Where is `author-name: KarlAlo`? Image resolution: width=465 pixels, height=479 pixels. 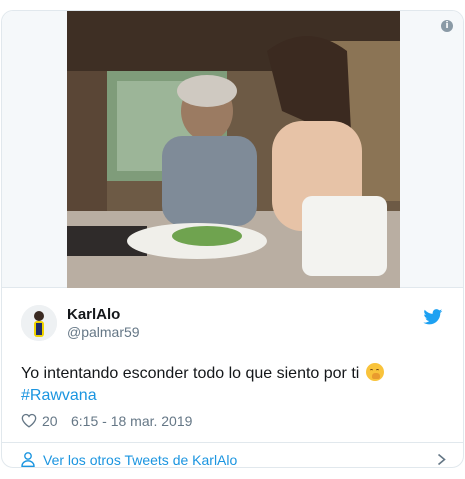 author-name: KarlAlo is located at coordinates (93, 314).